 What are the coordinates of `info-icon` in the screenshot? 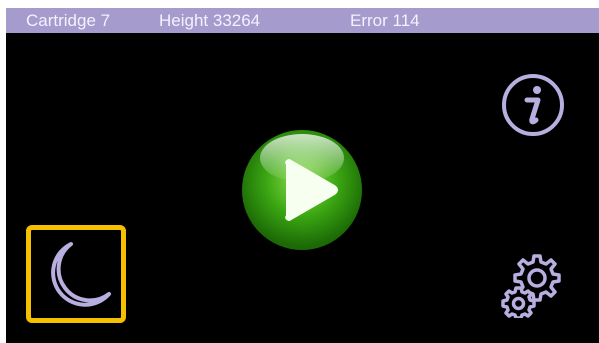 It's located at (533, 105).